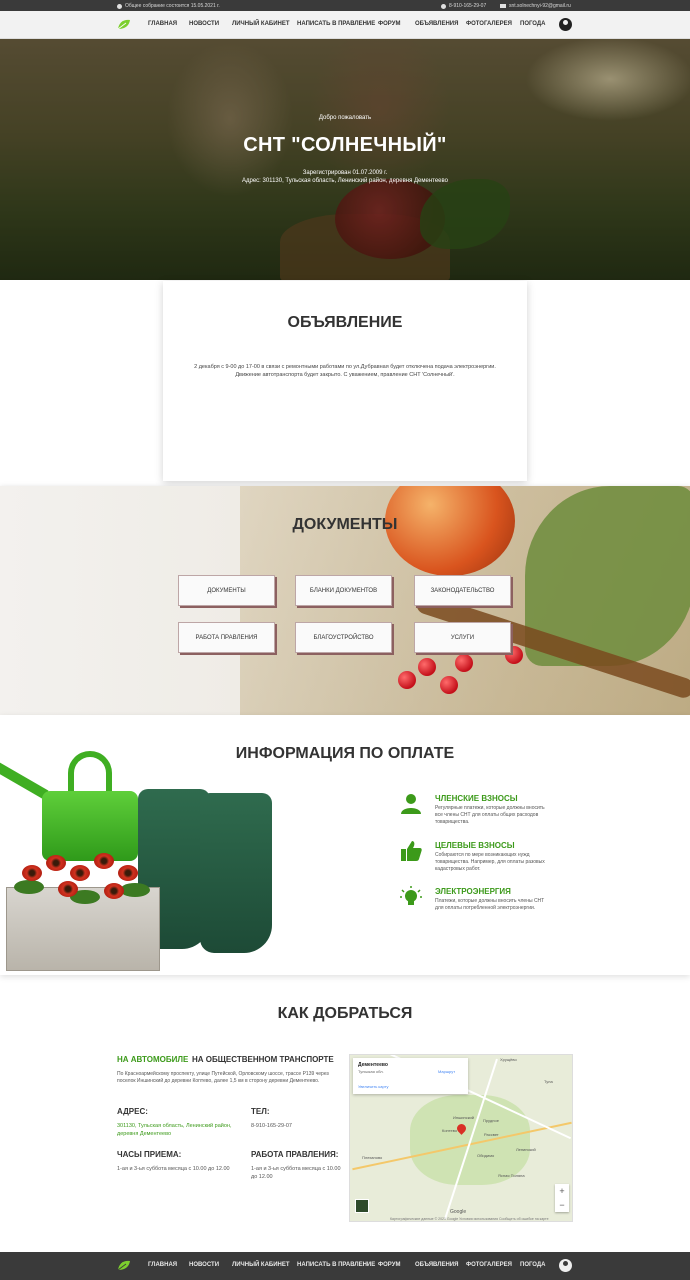 Image resolution: width=690 pixels, height=1280 pixels. I want to click on tab-public-transport: НА ОБЩЕСТВЕННОМ ТРАНСПОРТЕ, so click(263, 1059).